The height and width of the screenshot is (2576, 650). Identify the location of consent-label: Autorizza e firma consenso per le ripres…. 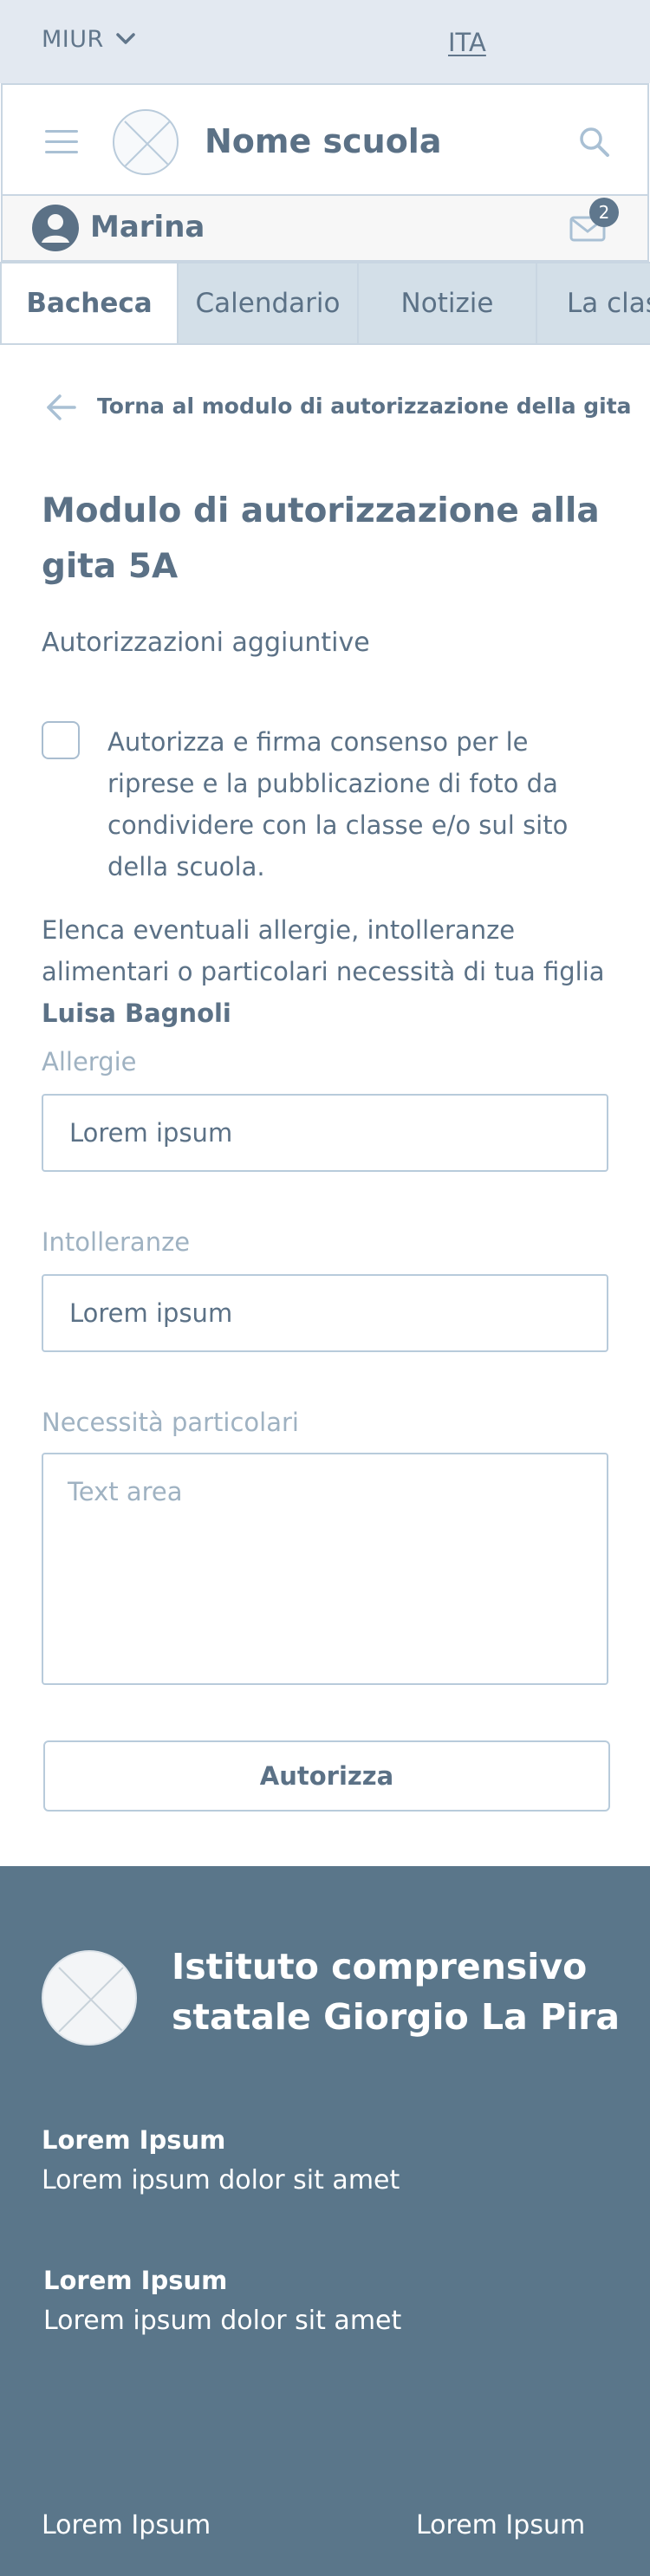
(363, 804).